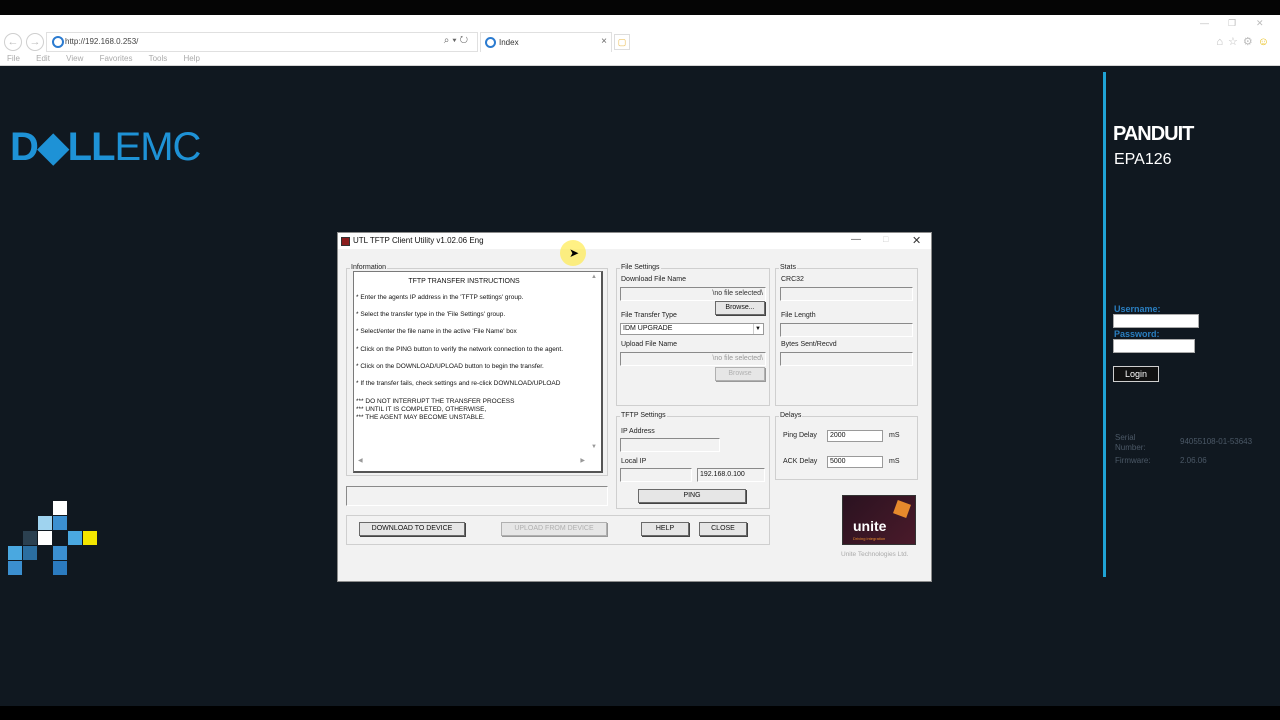 The width and height of the screenshot is (1280, 720). What do you see at coordinates (1137, 334) in the screenshot?
I see `password-label: Password:` at bounding box center [1137, 334].